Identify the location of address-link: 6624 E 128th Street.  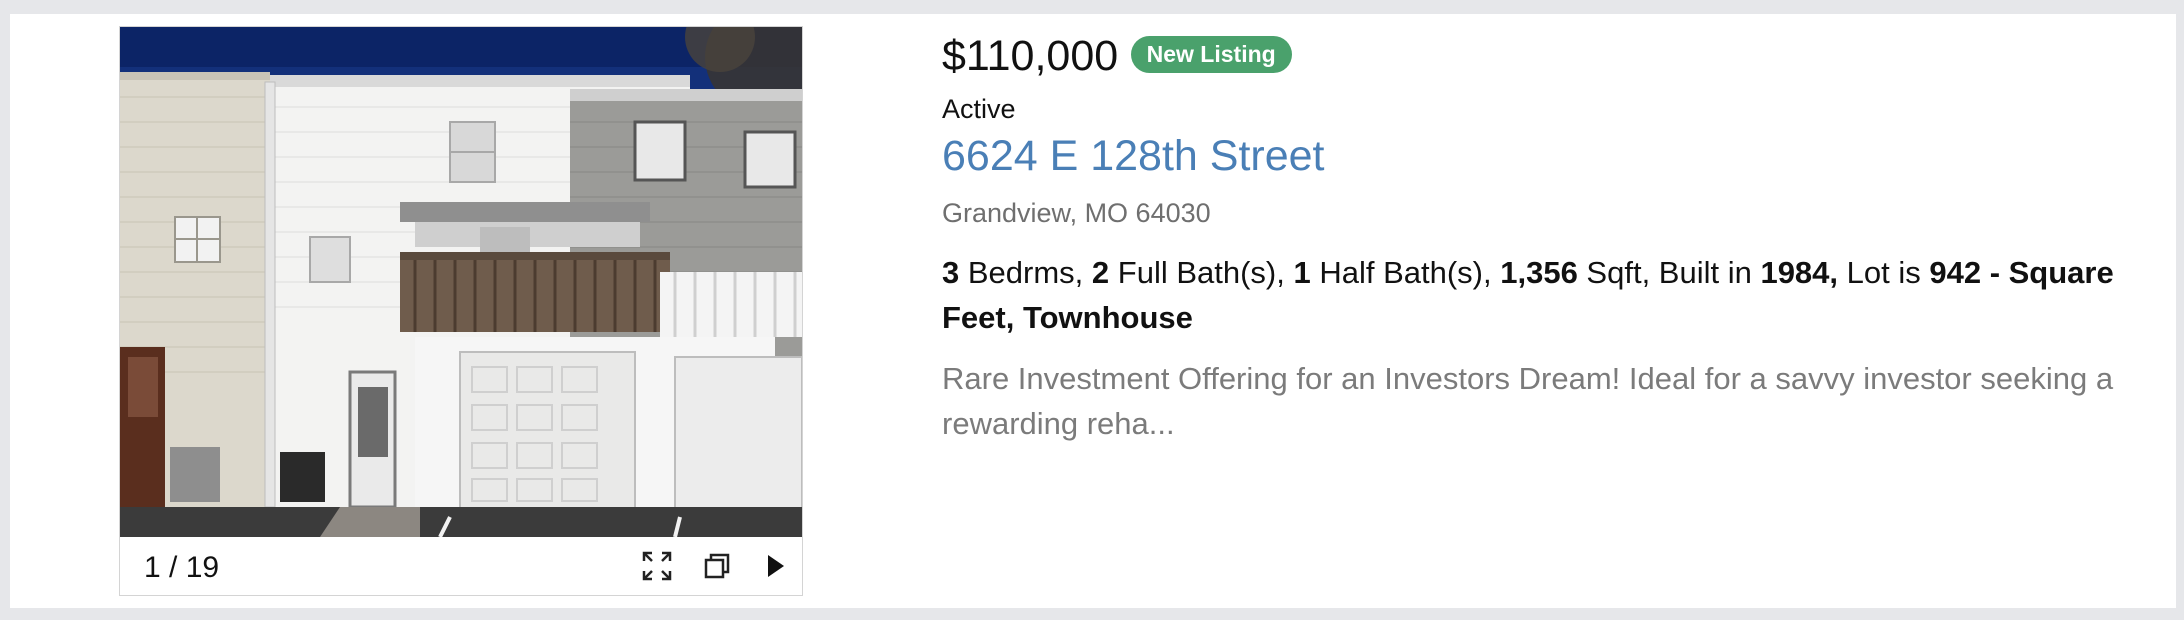
(1133, 156).